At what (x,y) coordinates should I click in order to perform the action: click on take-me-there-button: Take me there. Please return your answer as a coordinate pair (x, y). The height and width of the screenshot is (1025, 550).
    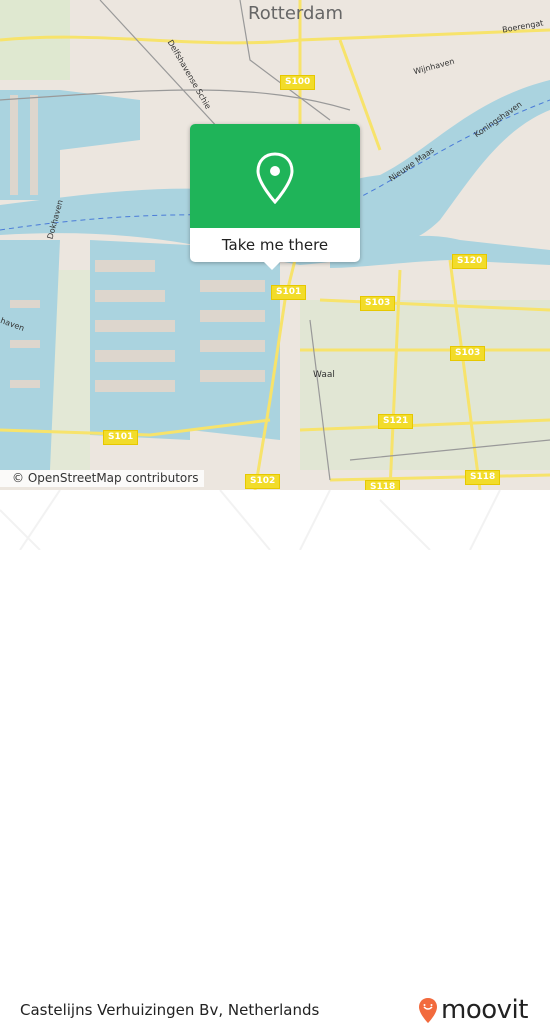
    Looking at the image, I should click on (275, 245).